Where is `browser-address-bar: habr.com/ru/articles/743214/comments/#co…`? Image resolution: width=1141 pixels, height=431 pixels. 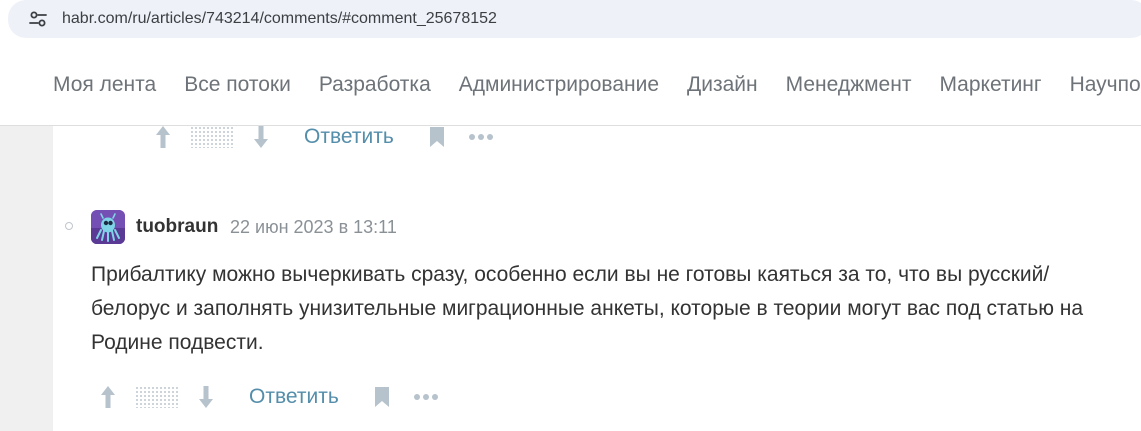
browser-address-bar: habr.com/ru/articles/743214/comments/#co… is located at coordinates (570, 24).